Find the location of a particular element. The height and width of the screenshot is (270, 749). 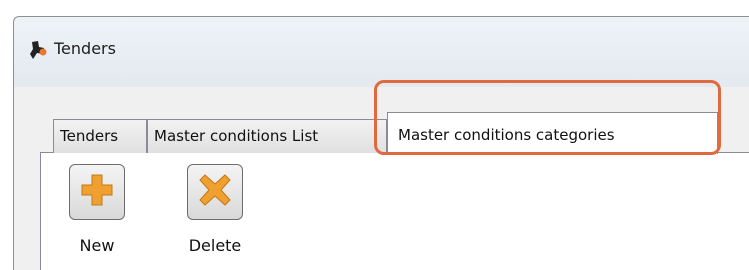

plus-icon is located at coordinates (97, 192).